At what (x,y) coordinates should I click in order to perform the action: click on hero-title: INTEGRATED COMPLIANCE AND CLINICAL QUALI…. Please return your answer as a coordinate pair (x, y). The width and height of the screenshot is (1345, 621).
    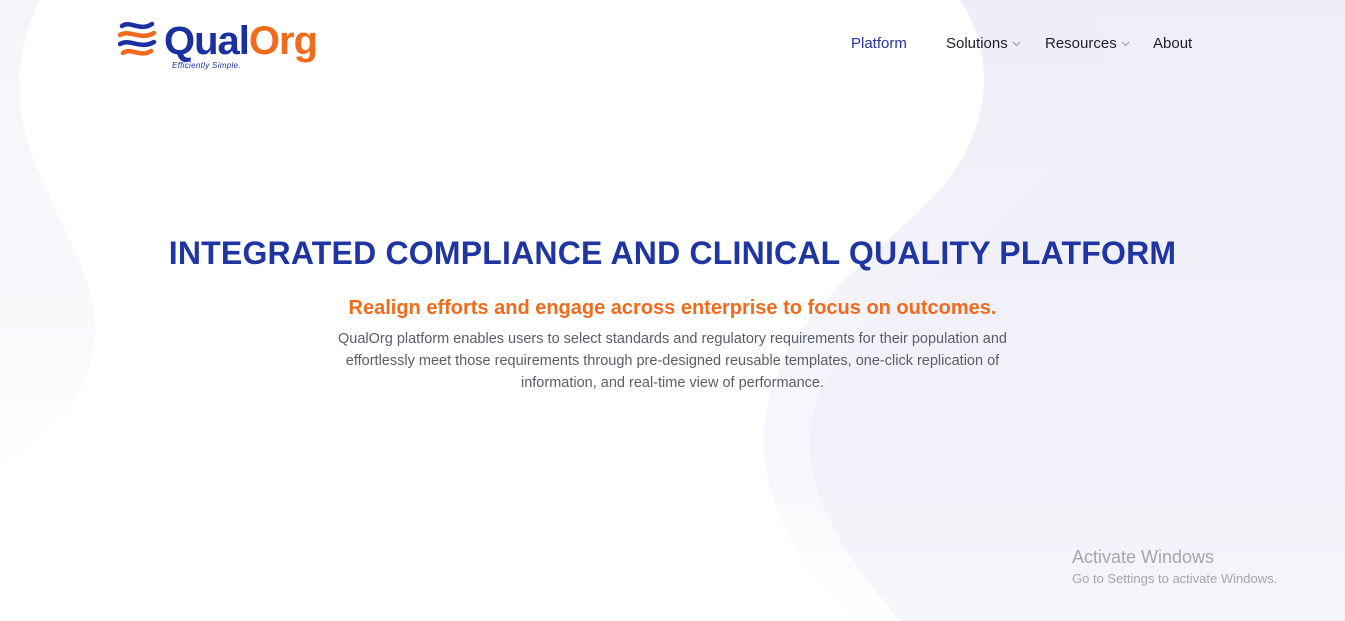
    Looking at the image, I should click on (672, 253).